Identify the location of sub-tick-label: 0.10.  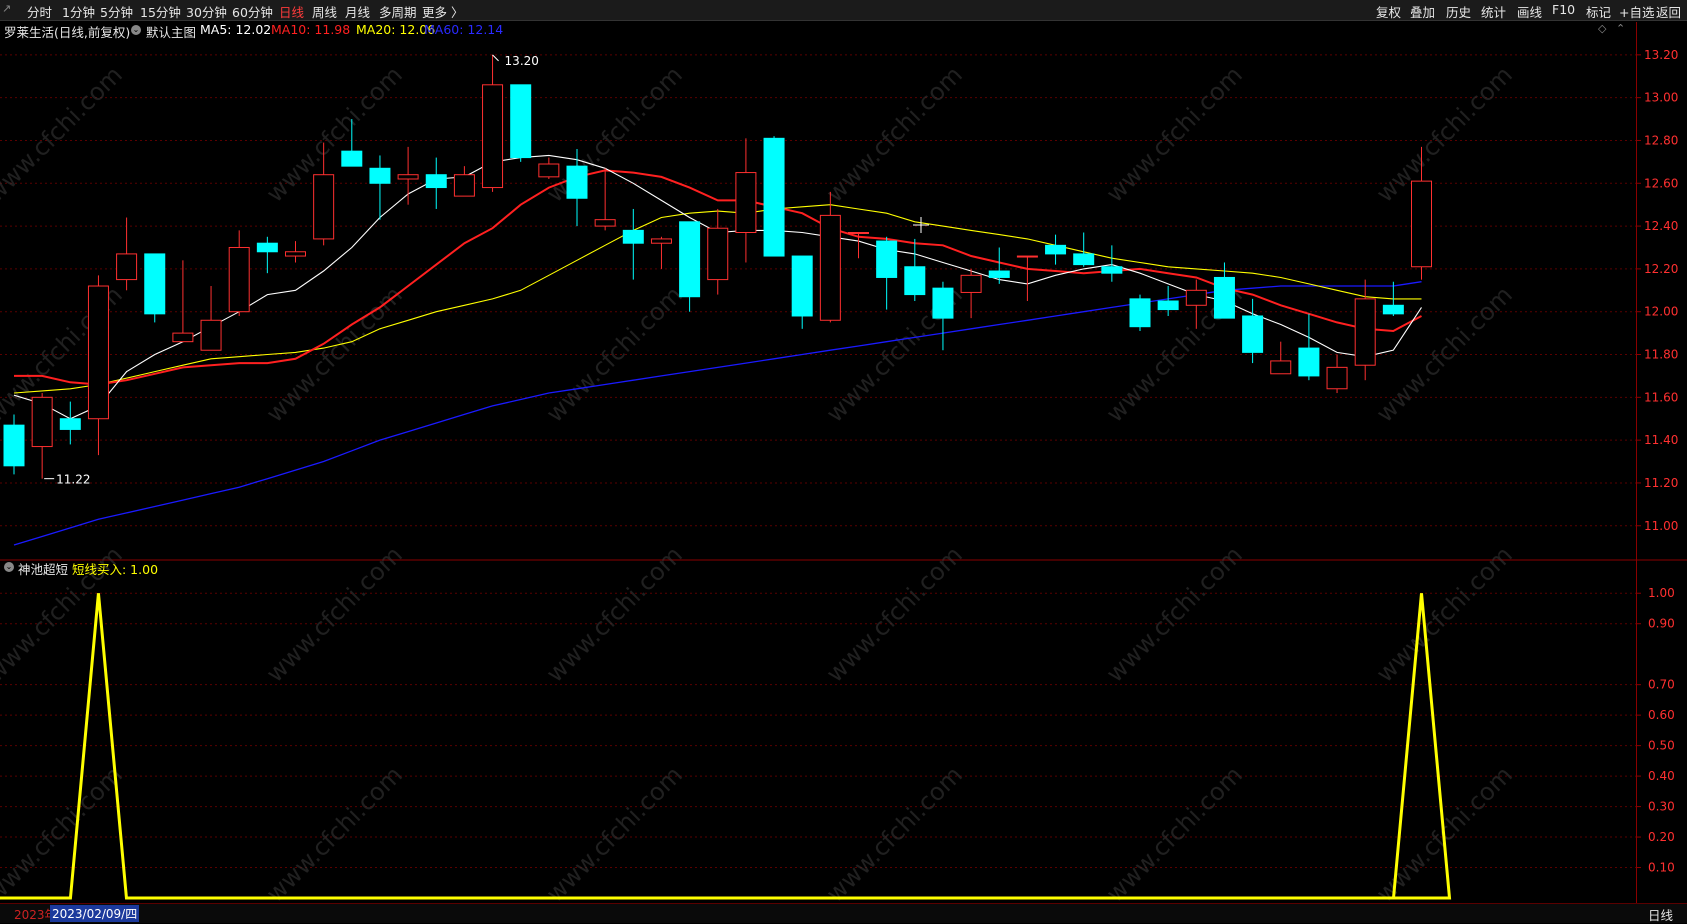
(1661, 868).